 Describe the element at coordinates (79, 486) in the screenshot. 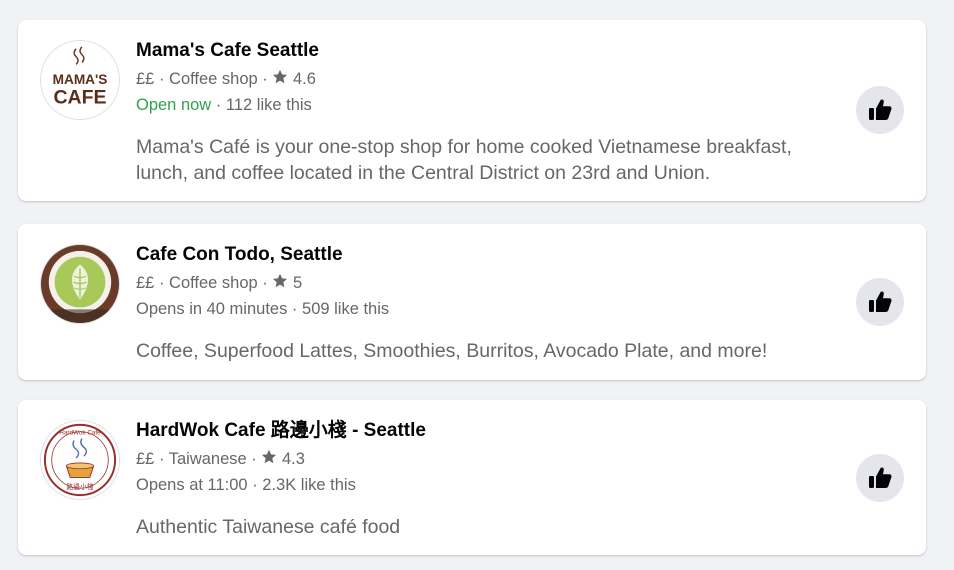

I see `logo-text-bottom: 路邊小棧` at that location.